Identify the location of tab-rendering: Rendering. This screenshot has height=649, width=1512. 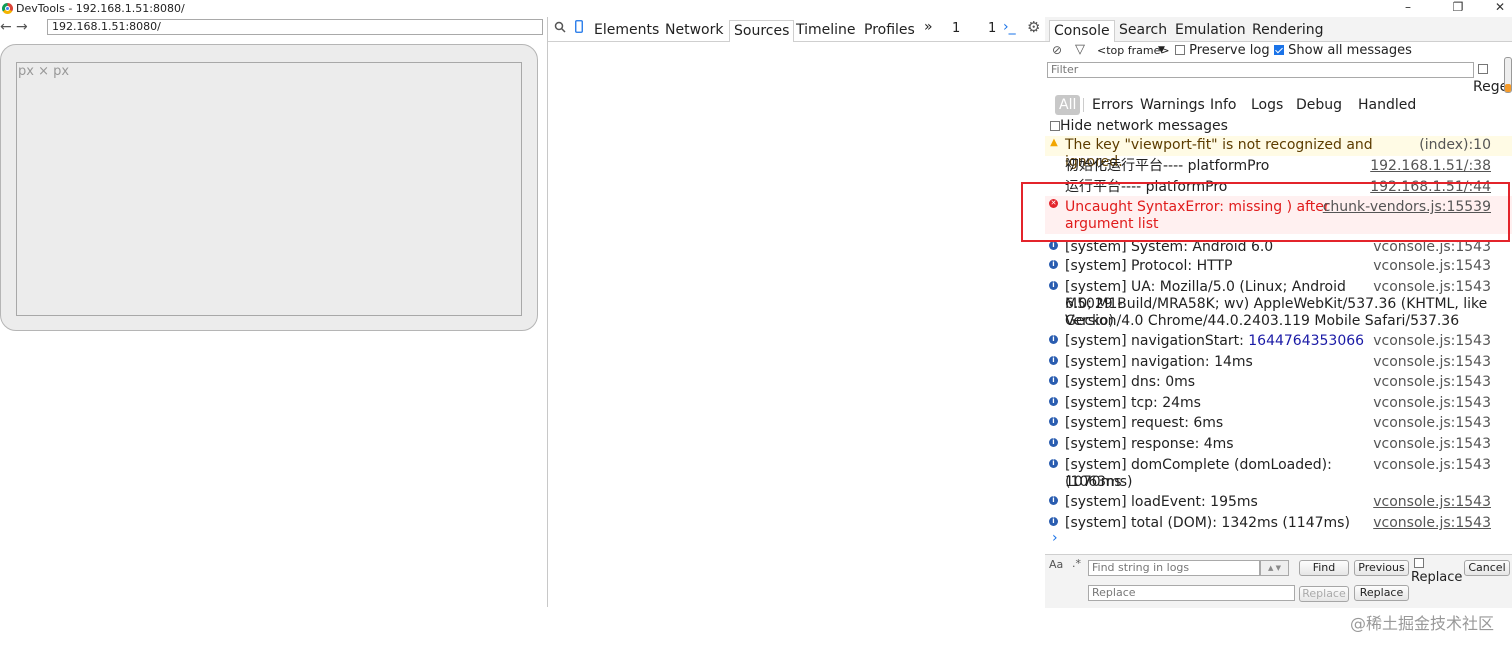
(1288, 30).